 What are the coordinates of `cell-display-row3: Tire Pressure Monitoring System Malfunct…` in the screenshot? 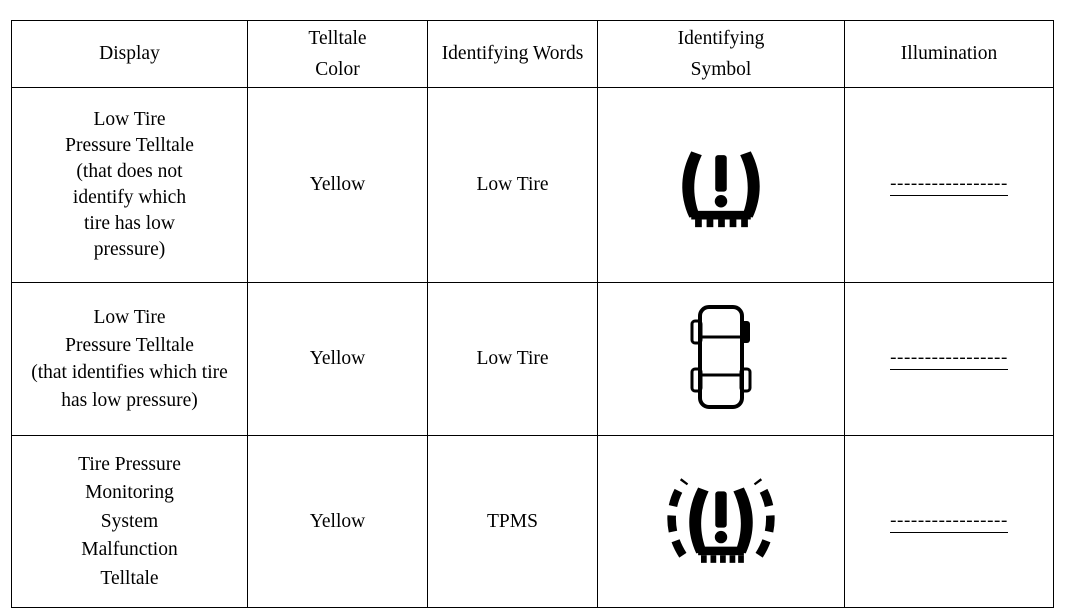 It's located at (129, 521).